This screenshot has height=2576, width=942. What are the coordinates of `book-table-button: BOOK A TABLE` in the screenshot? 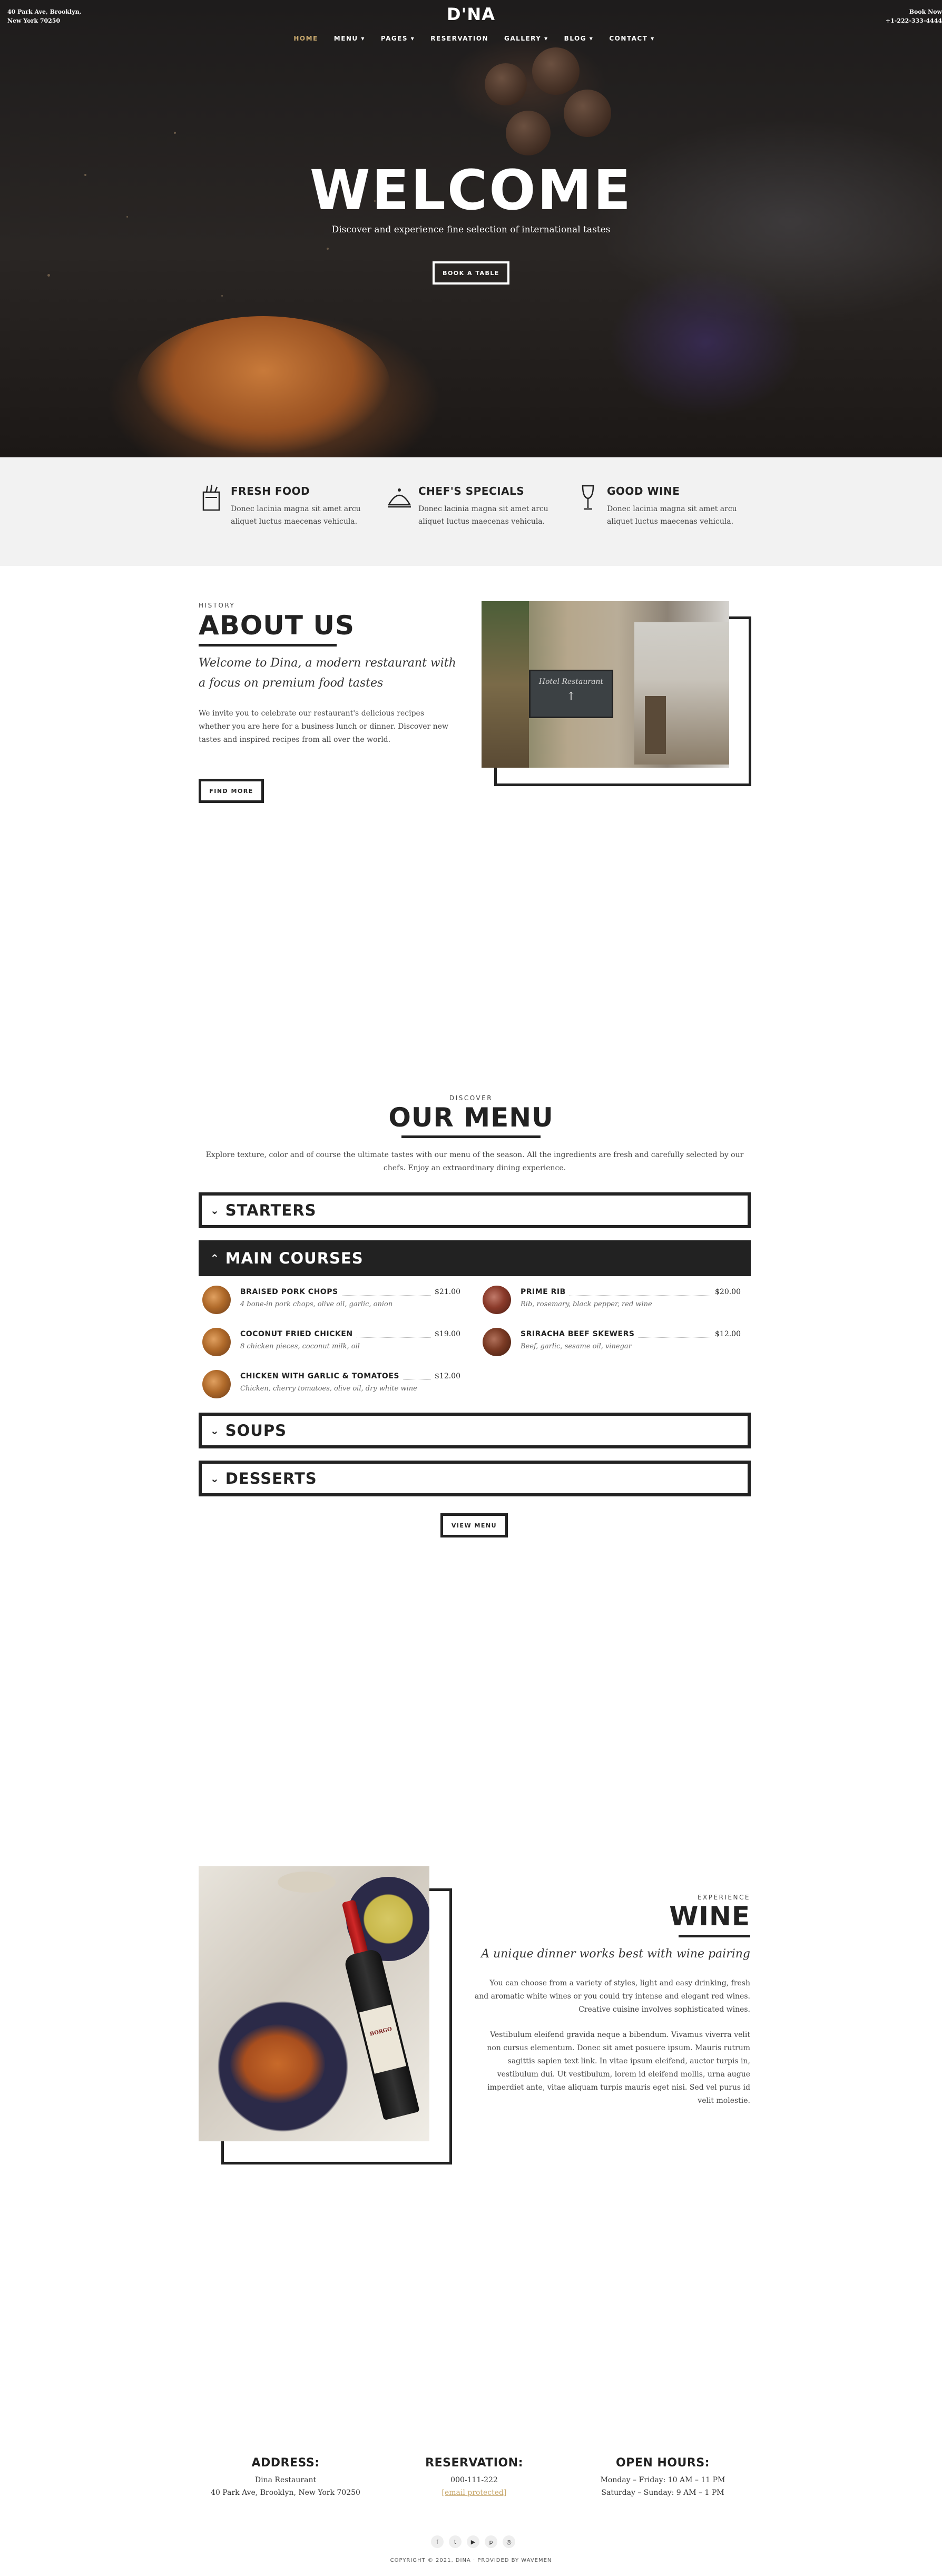 It's located at (471, 273).